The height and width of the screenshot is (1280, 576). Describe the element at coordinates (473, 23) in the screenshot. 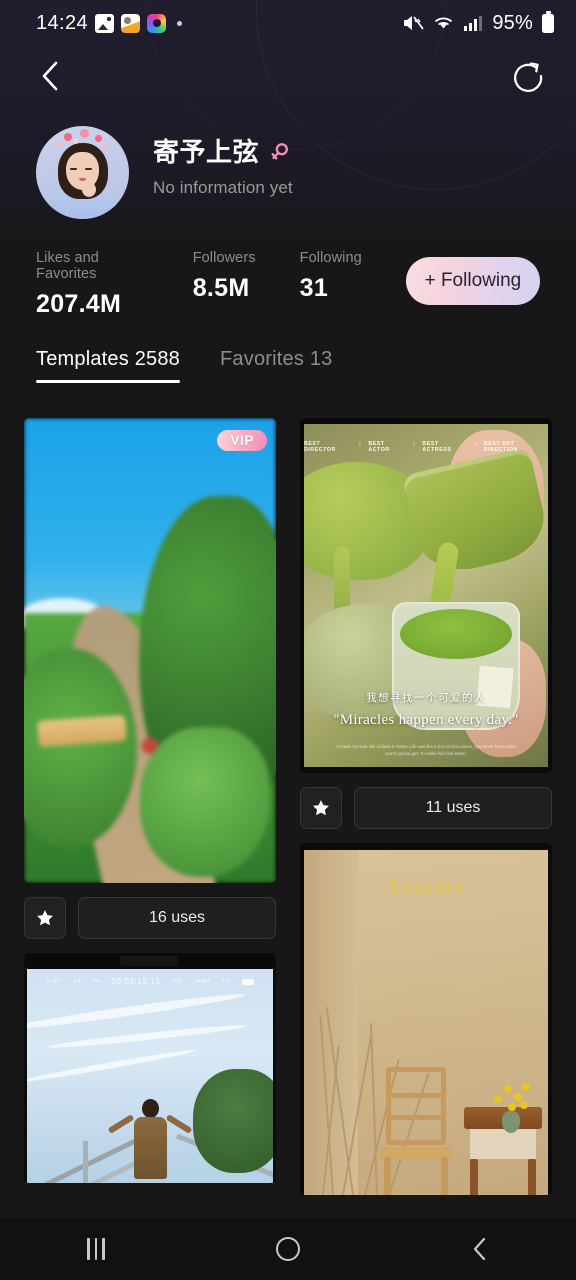

I see `signal-icon` at that location.